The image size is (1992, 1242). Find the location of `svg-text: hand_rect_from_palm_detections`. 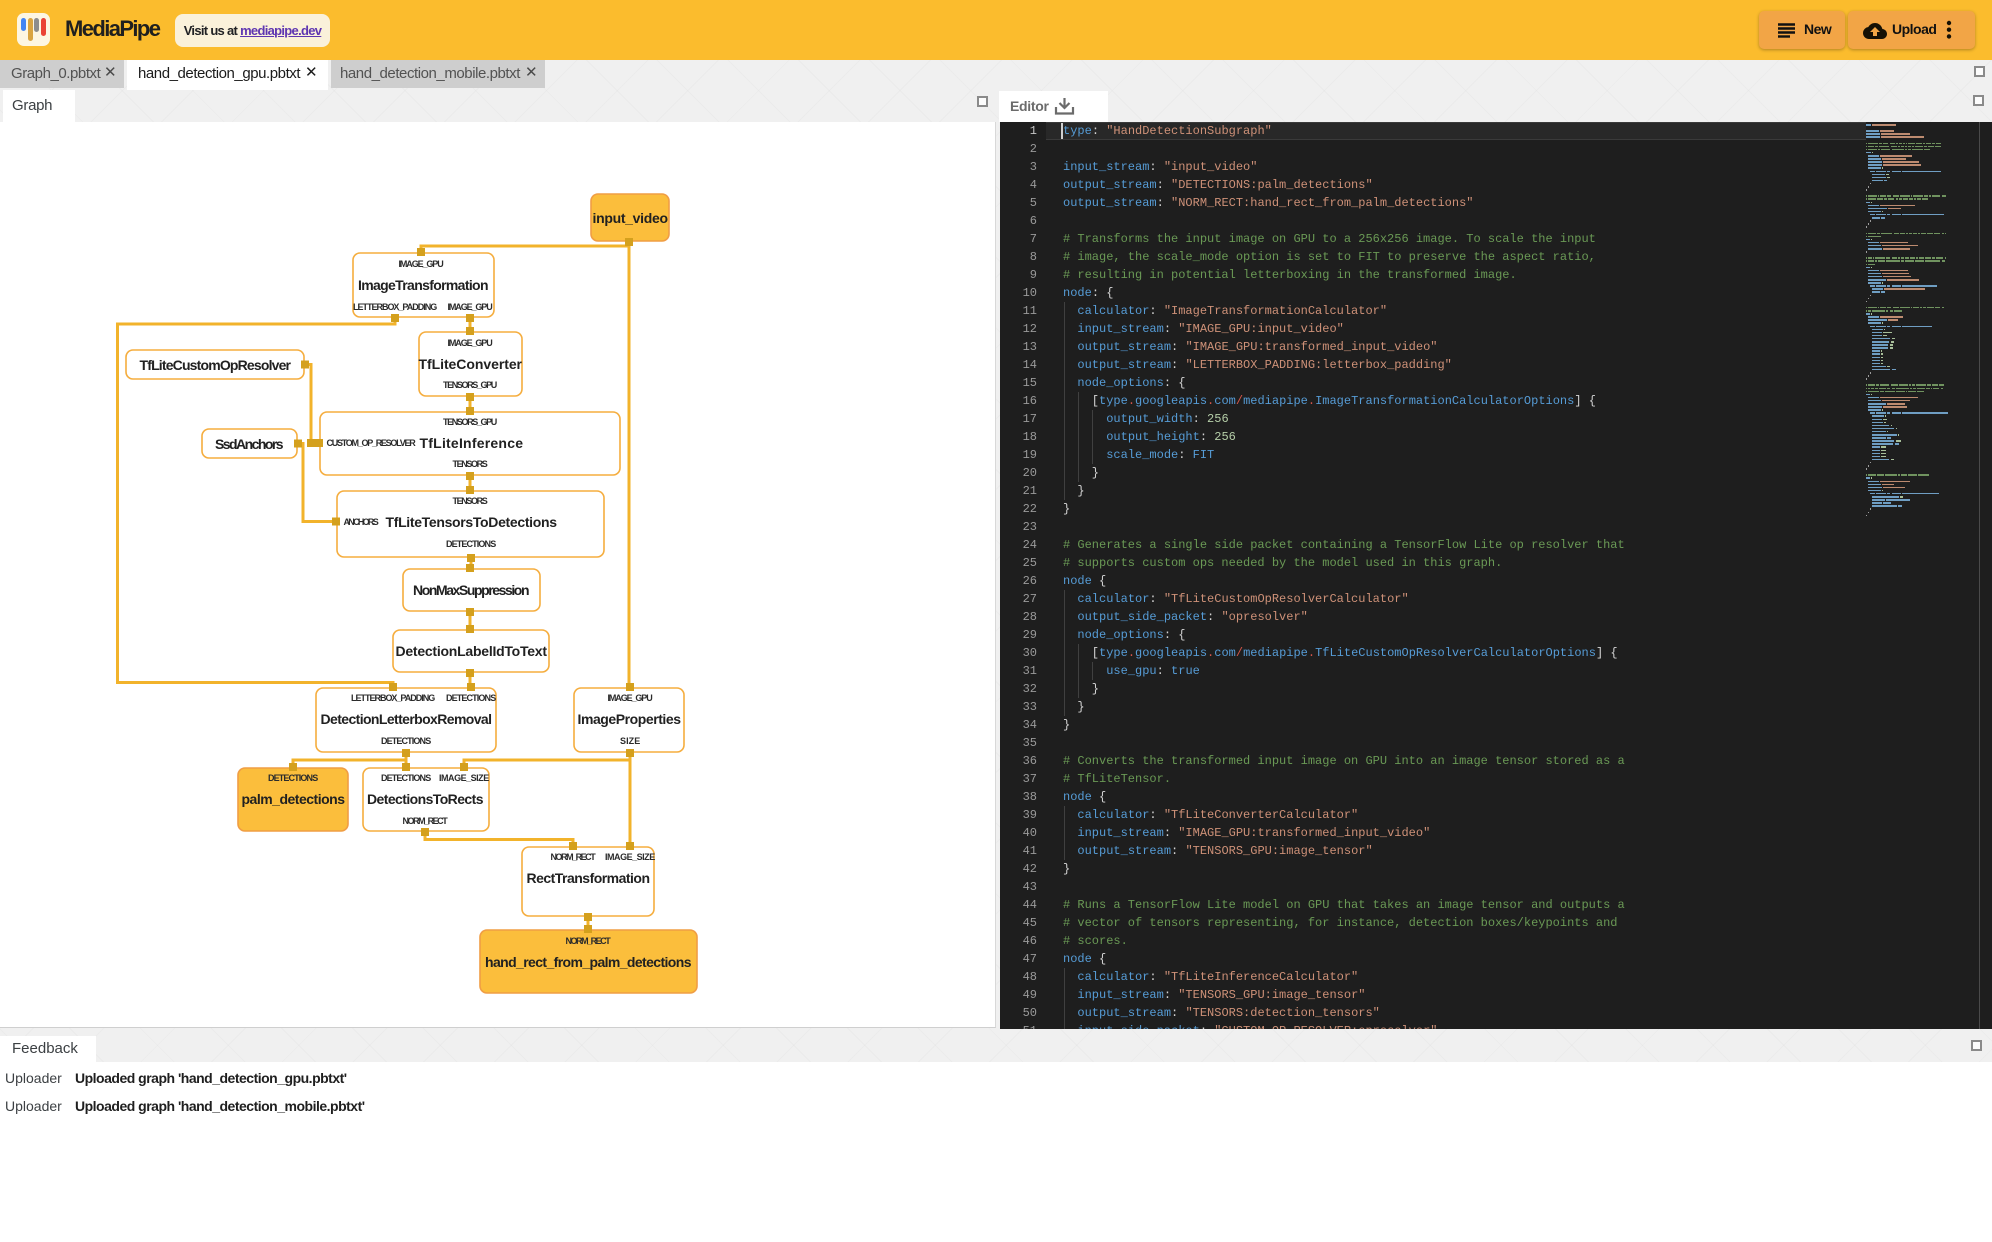

svg-text: hand_rect_from_palm_detections is located at coordinates (588, 962).